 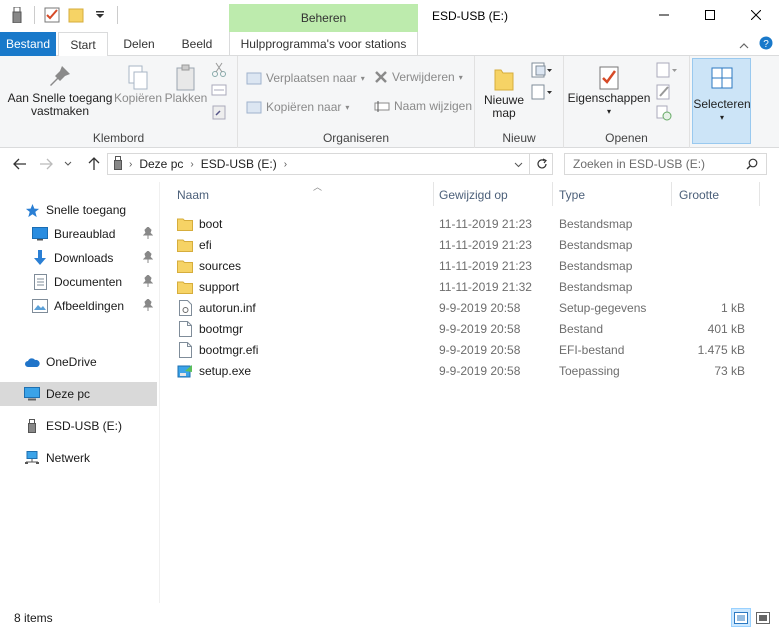 What do you see at coordinates (94, 164) in the screenshot?
I see `up-button` at bounding box center [94, 164].